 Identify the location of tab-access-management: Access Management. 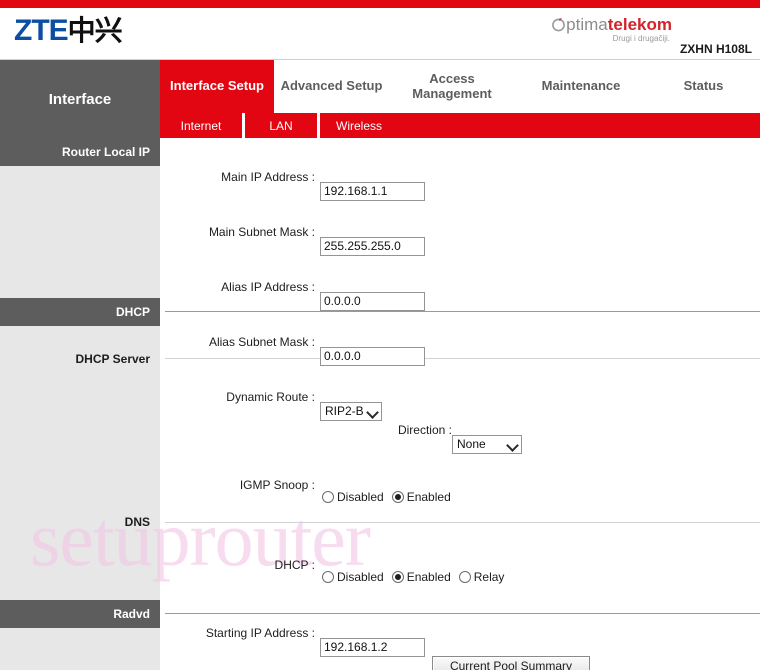
(452, 86).